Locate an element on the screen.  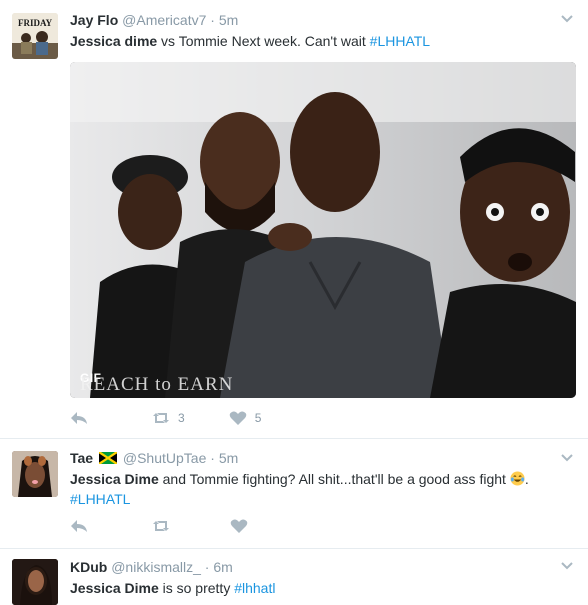
avatar-label: FRIDAY is located at coordinates (35, 23).